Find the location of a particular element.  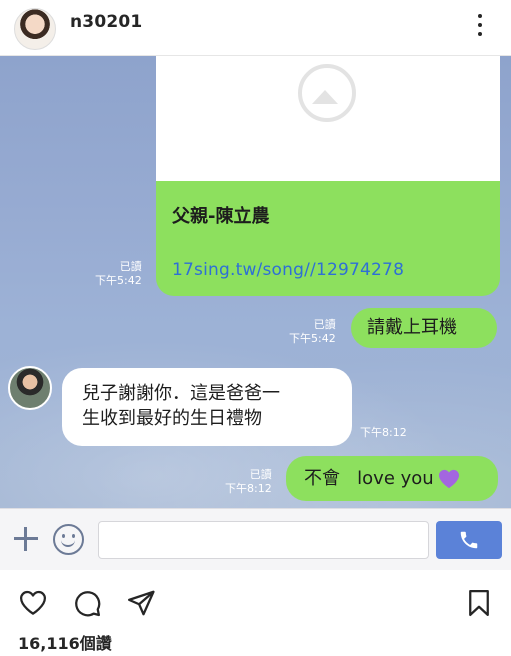

friend-avatar is located at coordinates (30, 388).